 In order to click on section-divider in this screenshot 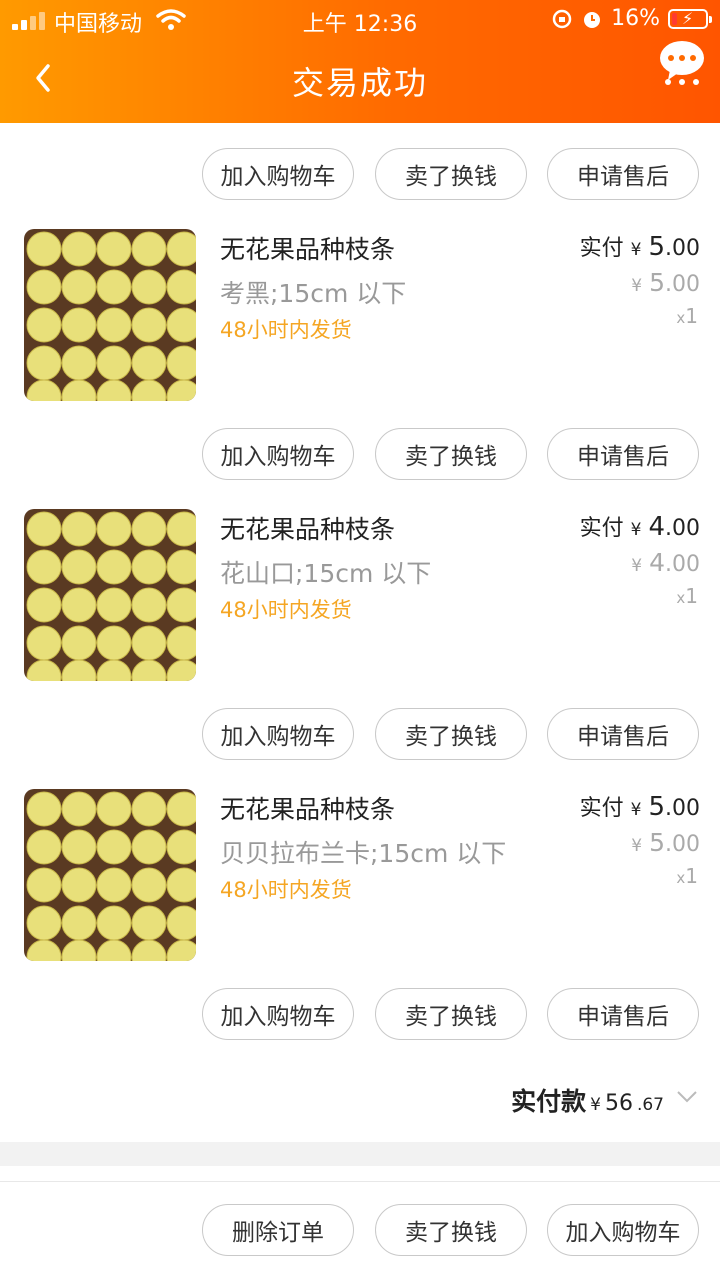, I will do `click(360, 1154)`.